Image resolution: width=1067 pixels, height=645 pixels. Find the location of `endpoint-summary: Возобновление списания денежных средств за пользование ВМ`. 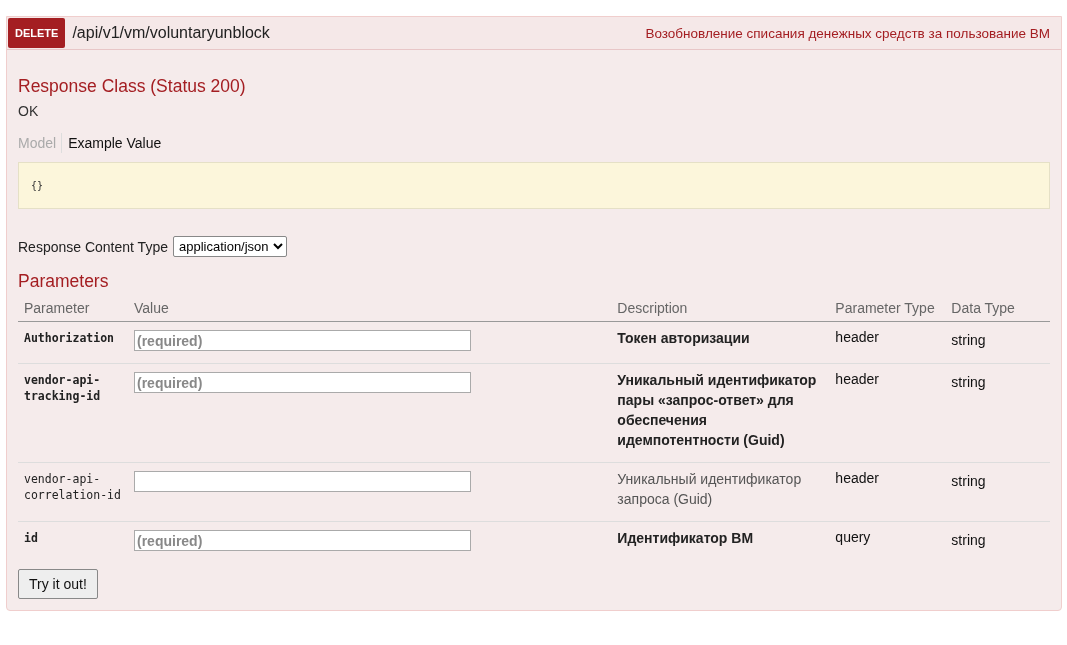

endpoint-summary: Возобновление списания денежных средств за пользование ВМ is located at coordinates (847, 33).